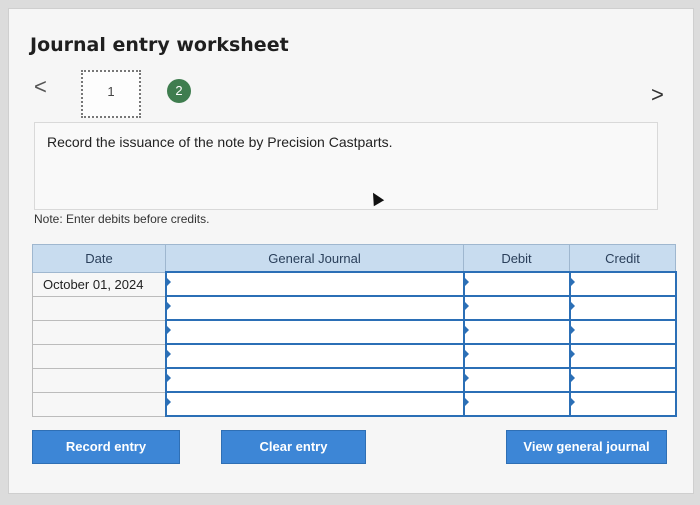 The image size is (700, 505). I want to click on prev-arrow-icon: <, so click(42, 87).